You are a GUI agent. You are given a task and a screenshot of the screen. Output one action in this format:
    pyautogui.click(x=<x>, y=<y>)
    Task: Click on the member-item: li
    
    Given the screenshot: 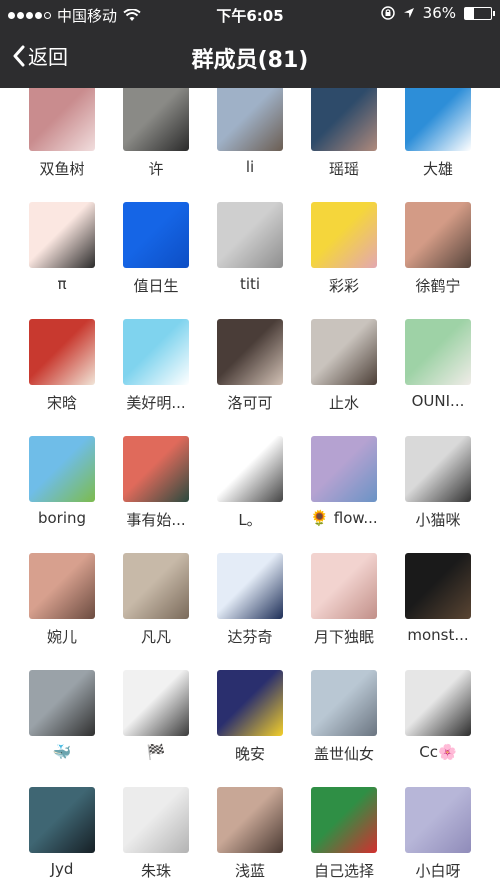 What is the action you would take?
    pyautogui.click(x=250, y=146)
    